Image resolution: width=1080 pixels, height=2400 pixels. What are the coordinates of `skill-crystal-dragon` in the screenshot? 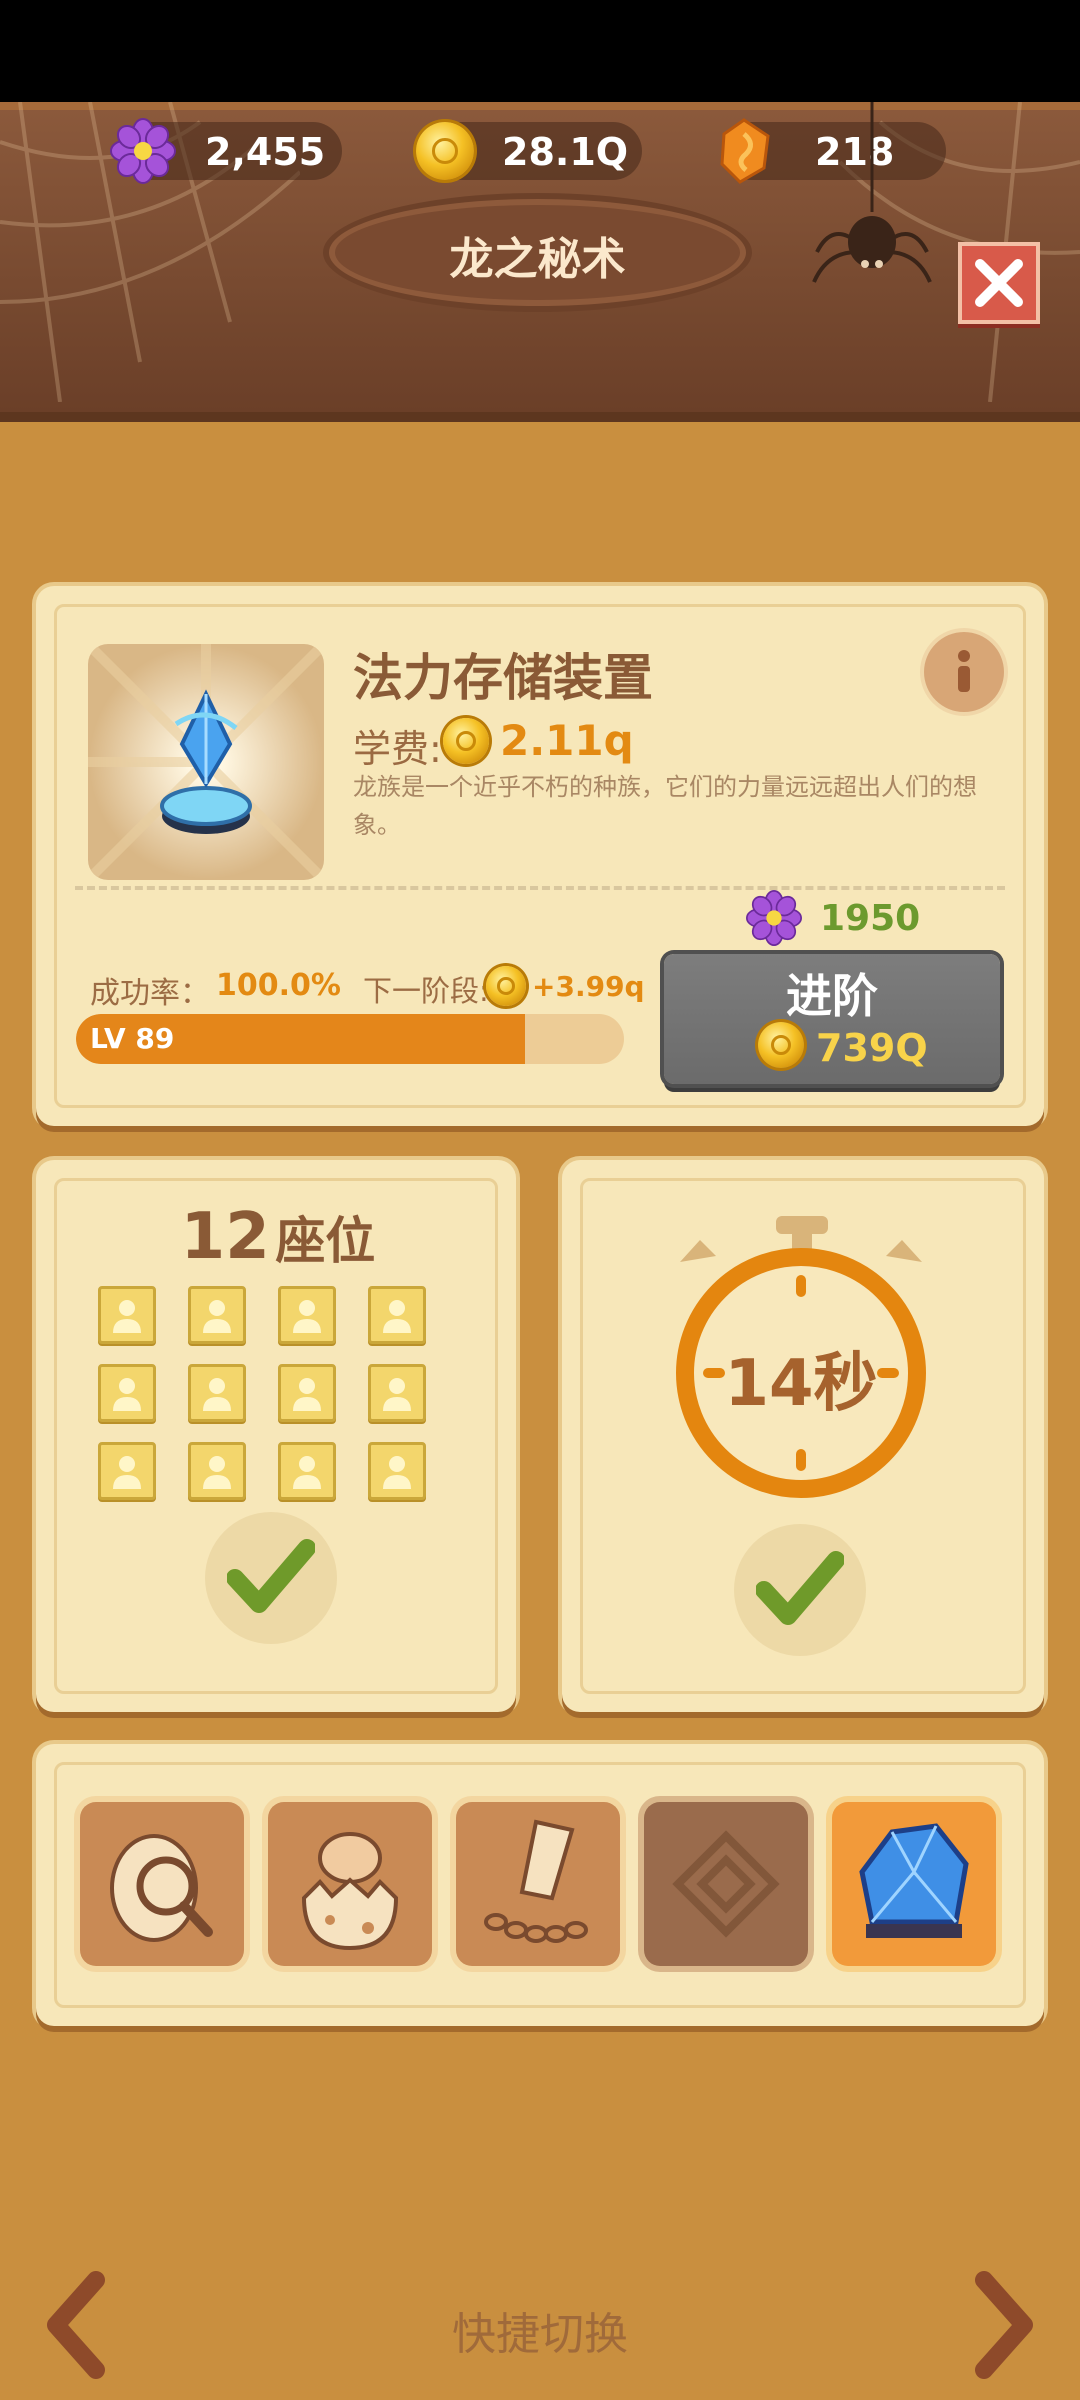 It's located at (914, 1884).